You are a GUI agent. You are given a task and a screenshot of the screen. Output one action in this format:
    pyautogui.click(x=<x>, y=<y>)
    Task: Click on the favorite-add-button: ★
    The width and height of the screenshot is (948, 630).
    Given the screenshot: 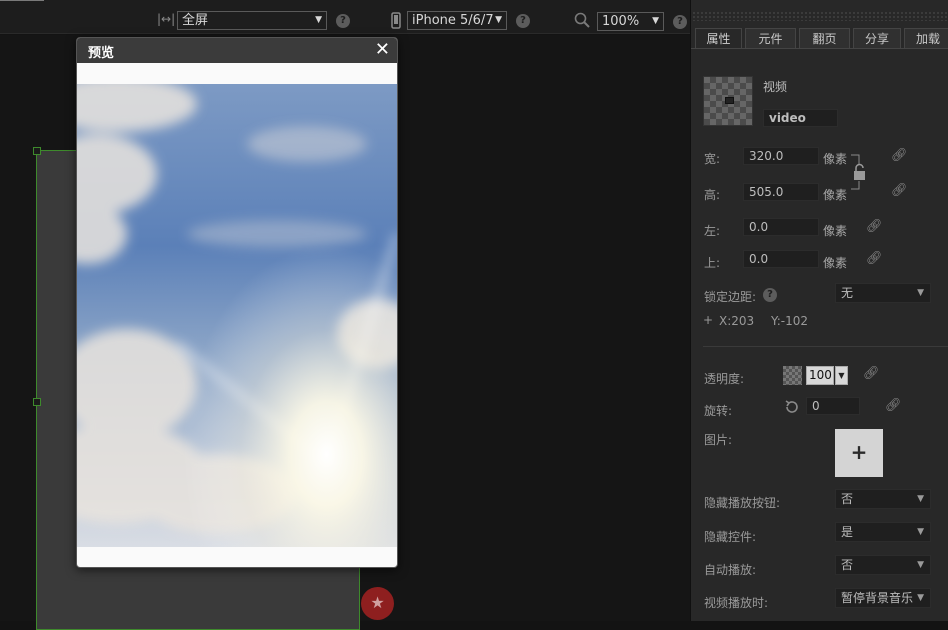 What is the action you would take?
    pyautogui.click(x=377, y=603)
    